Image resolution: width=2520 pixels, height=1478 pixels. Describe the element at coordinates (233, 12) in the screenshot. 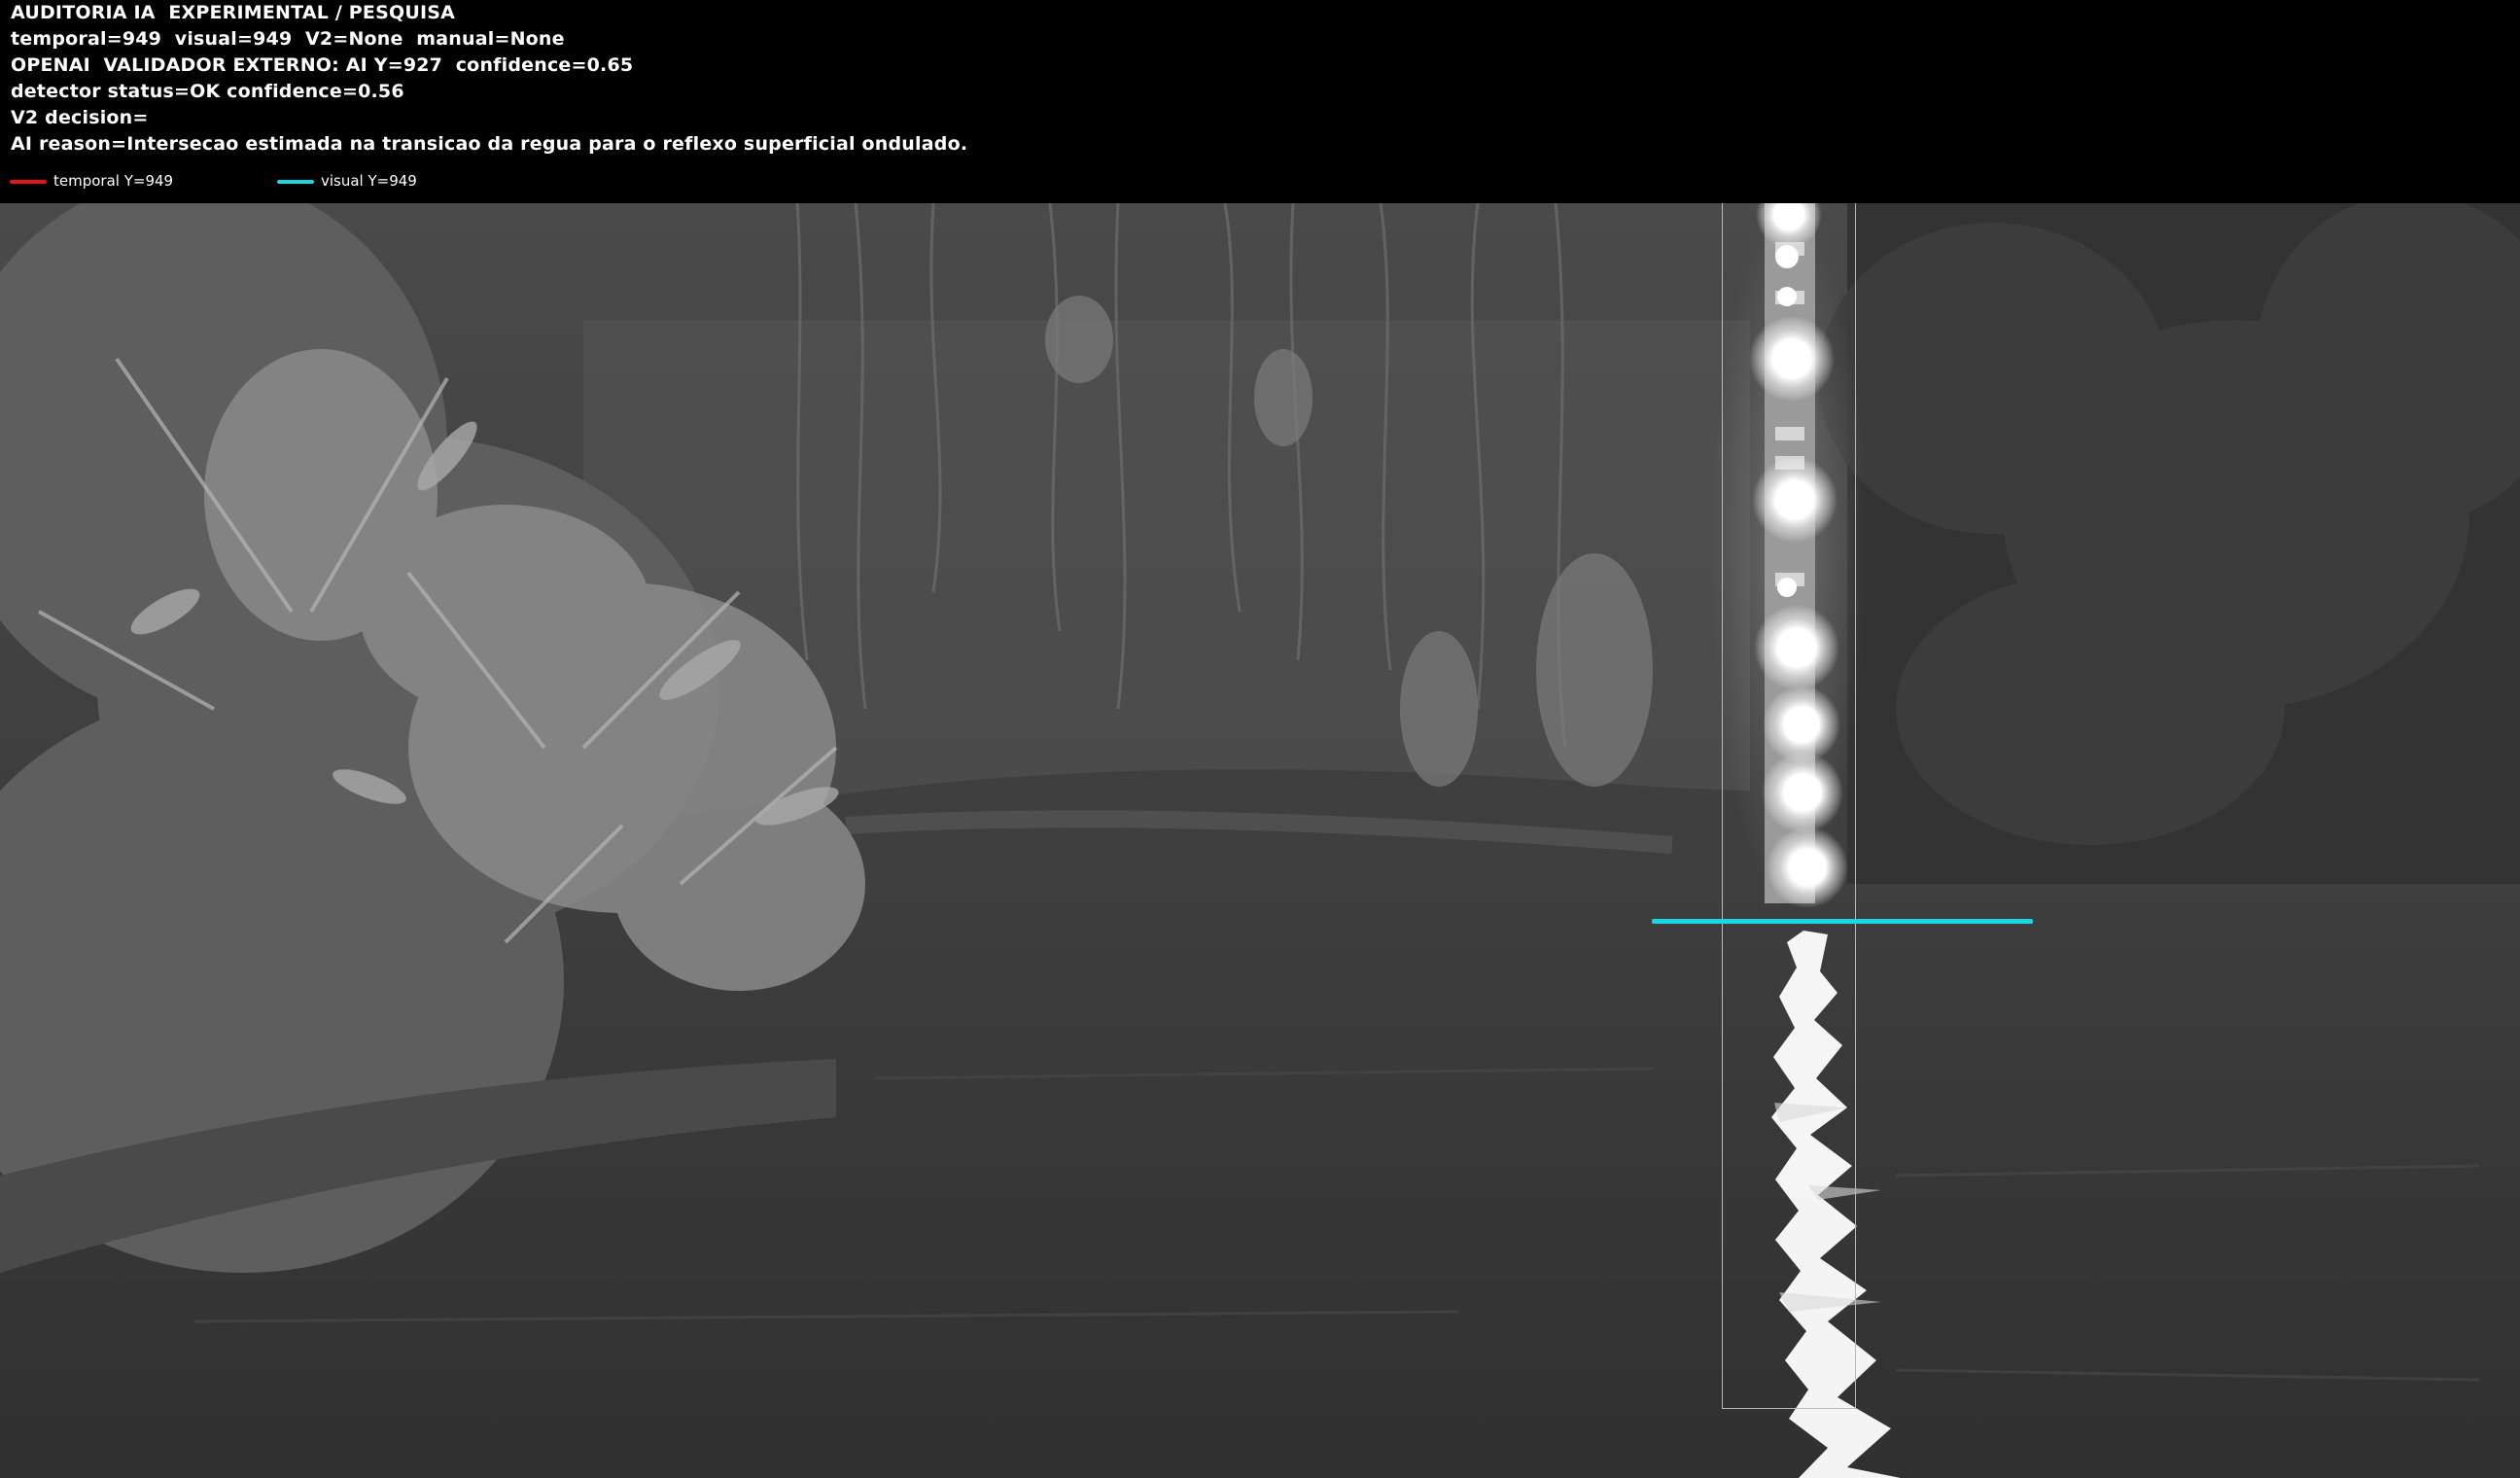

I see `title-line: AUDITORIA IA EXPERIMENTAL / PESQUISA` at that location.